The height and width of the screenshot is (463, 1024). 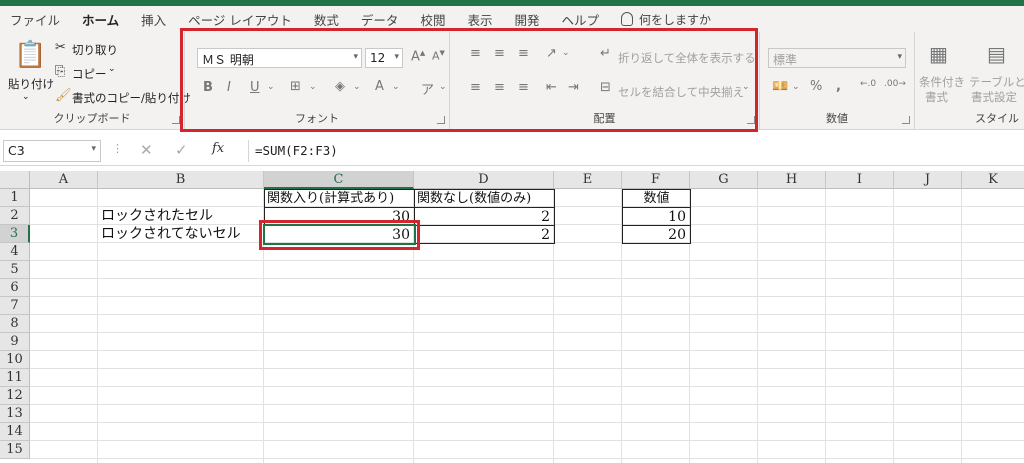 What do you see at coordinates (15, 252) in the screenshot?
I see `row-header-4: 4` at bounding box center [15, 252].